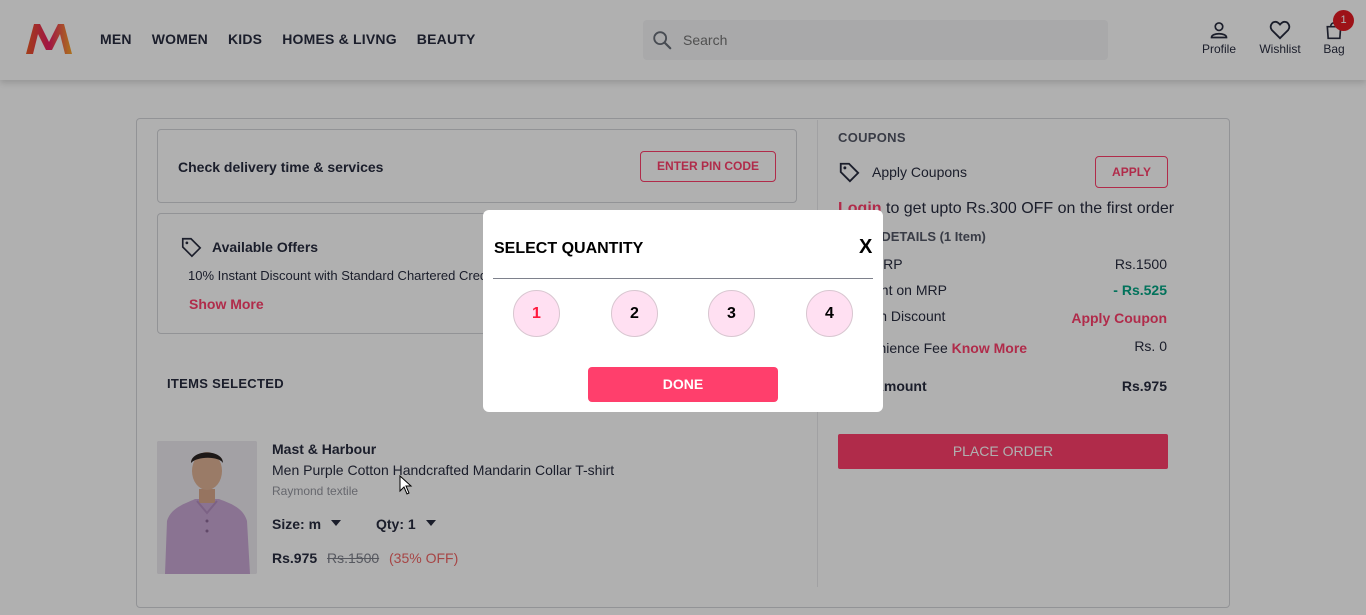 The height and width of the screenshot is (615, 1366). What do you see at coordinates (865, 247) in the screenshot?
I see `close-button: X` at bounding box center [865, 247].